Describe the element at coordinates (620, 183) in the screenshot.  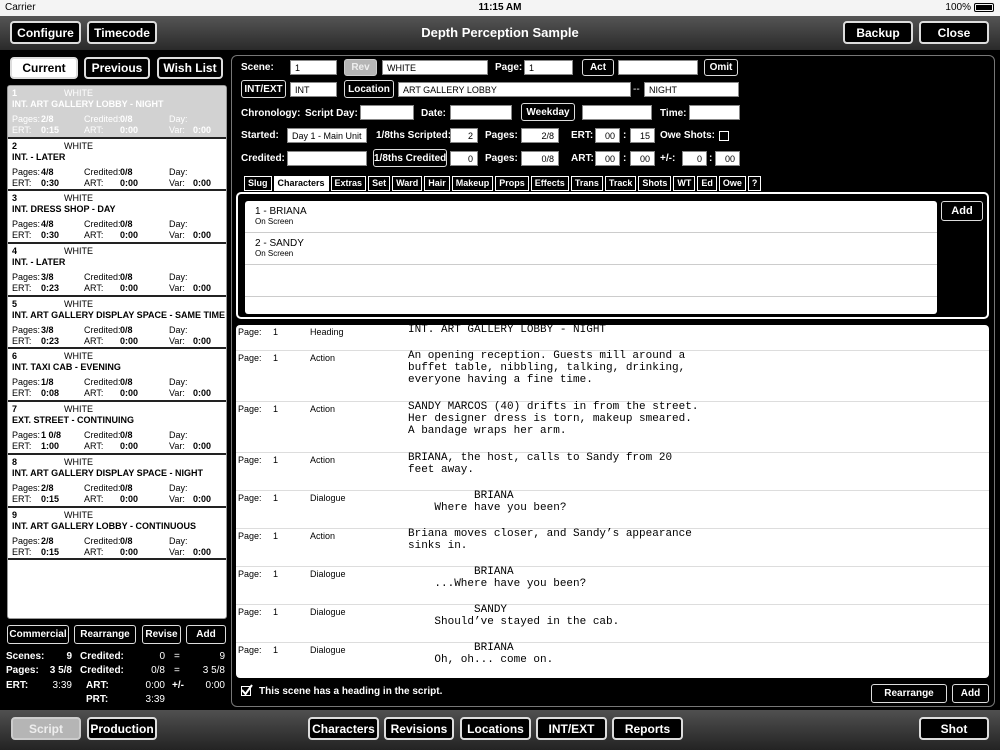
I see `tab-track: Track` at that location.